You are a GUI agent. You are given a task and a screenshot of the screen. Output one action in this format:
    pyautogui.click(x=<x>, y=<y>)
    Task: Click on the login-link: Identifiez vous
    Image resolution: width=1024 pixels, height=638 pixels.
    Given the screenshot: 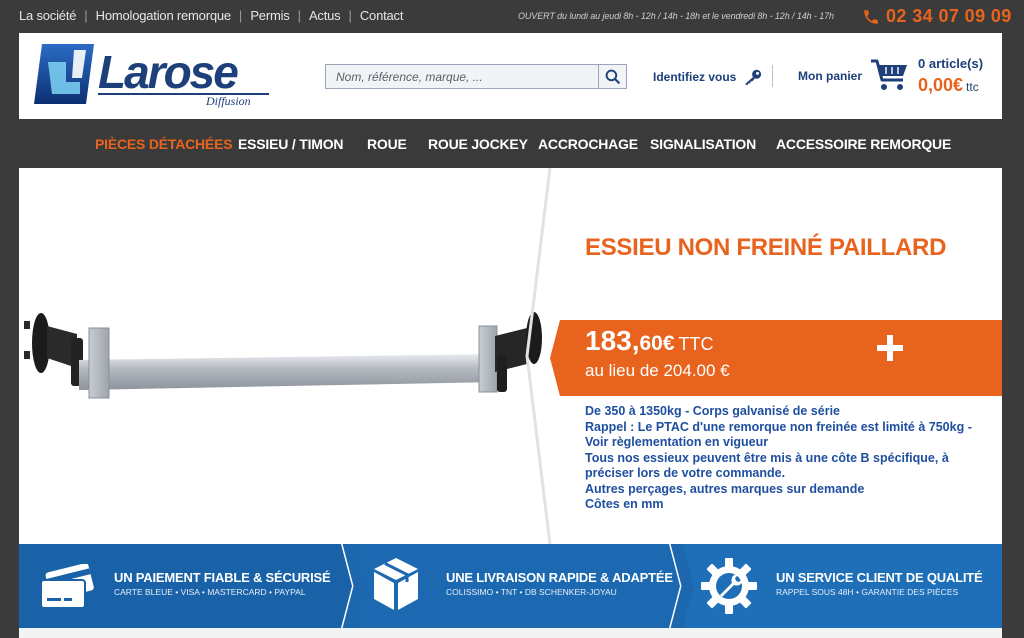 What is the action you would take?
    pyautogui.click(x=708, y=77)
    